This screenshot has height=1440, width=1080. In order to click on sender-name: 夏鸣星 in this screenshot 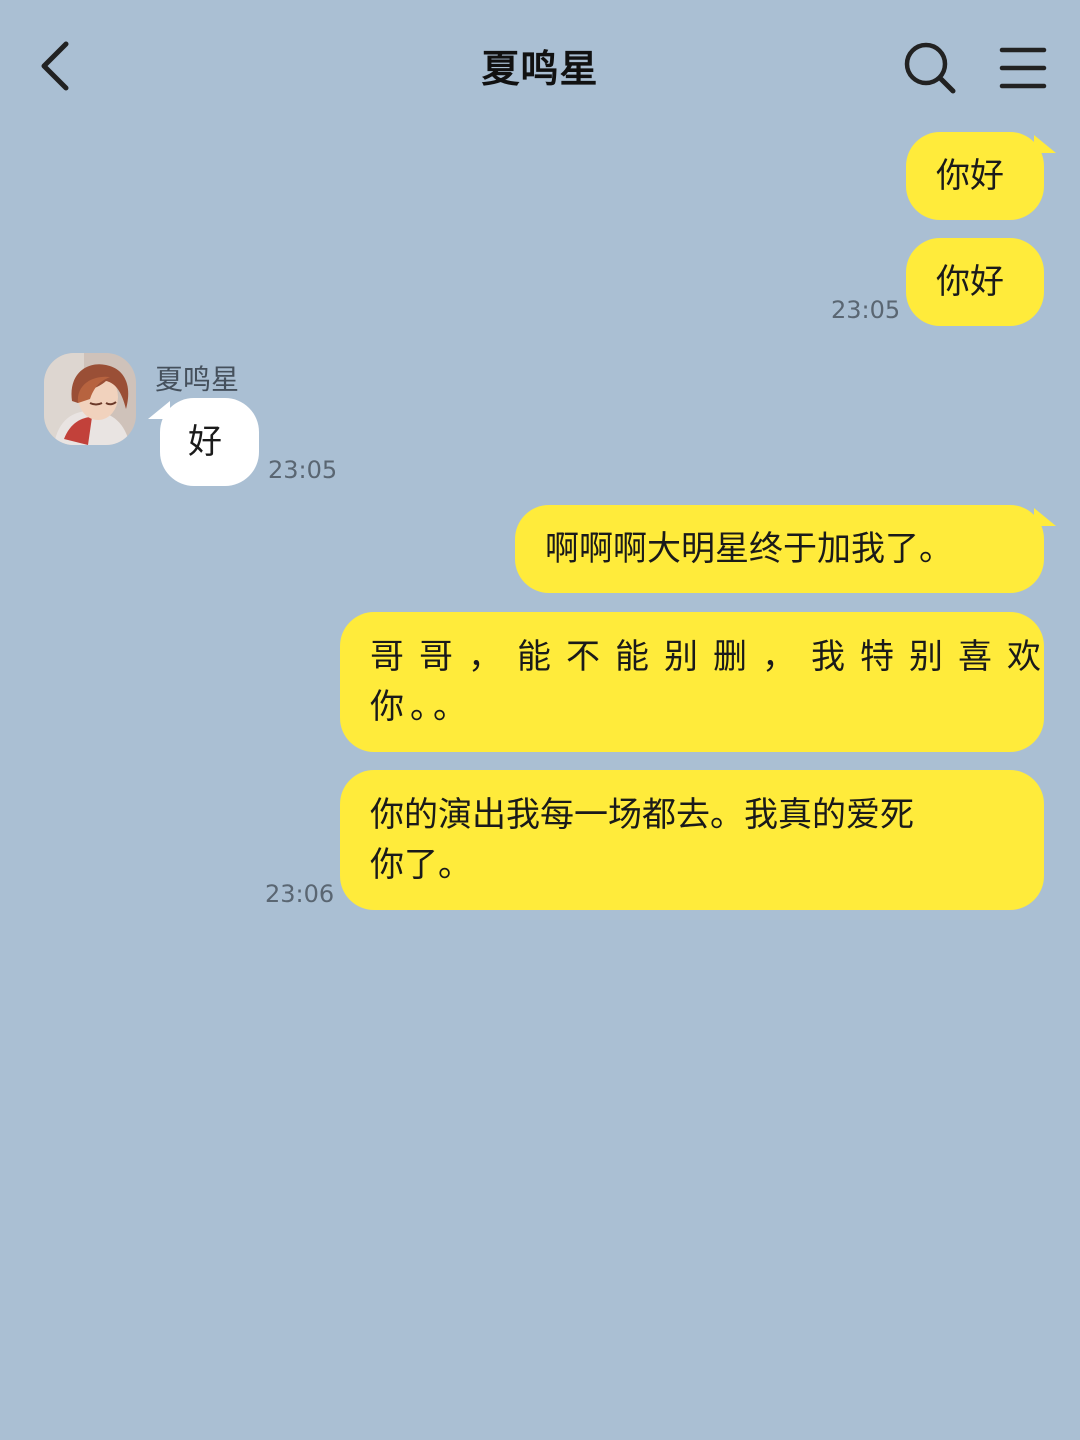, I will do `click(197, 379)`.